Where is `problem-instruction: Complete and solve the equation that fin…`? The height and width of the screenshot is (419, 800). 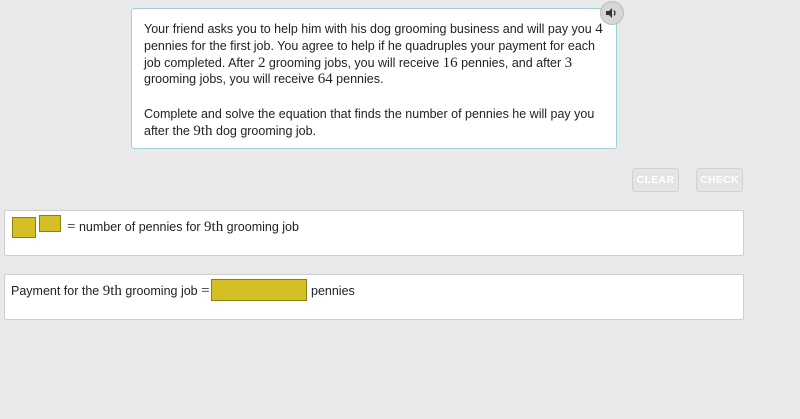
problem-instruction: Complete and solve the equation that fin… is located at coordinates (369, 123).